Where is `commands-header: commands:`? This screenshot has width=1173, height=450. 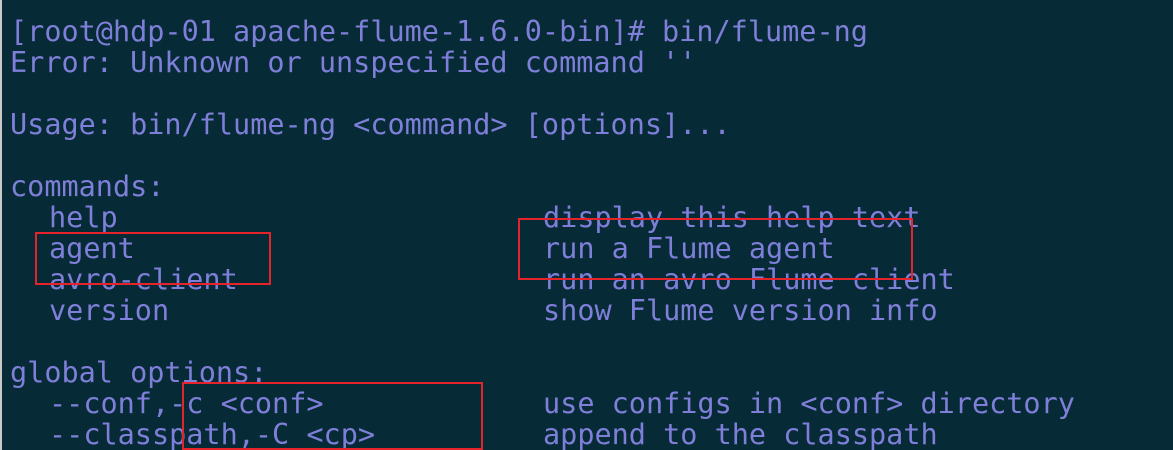 commands-header: commands: is located at coordinates (87, 186).